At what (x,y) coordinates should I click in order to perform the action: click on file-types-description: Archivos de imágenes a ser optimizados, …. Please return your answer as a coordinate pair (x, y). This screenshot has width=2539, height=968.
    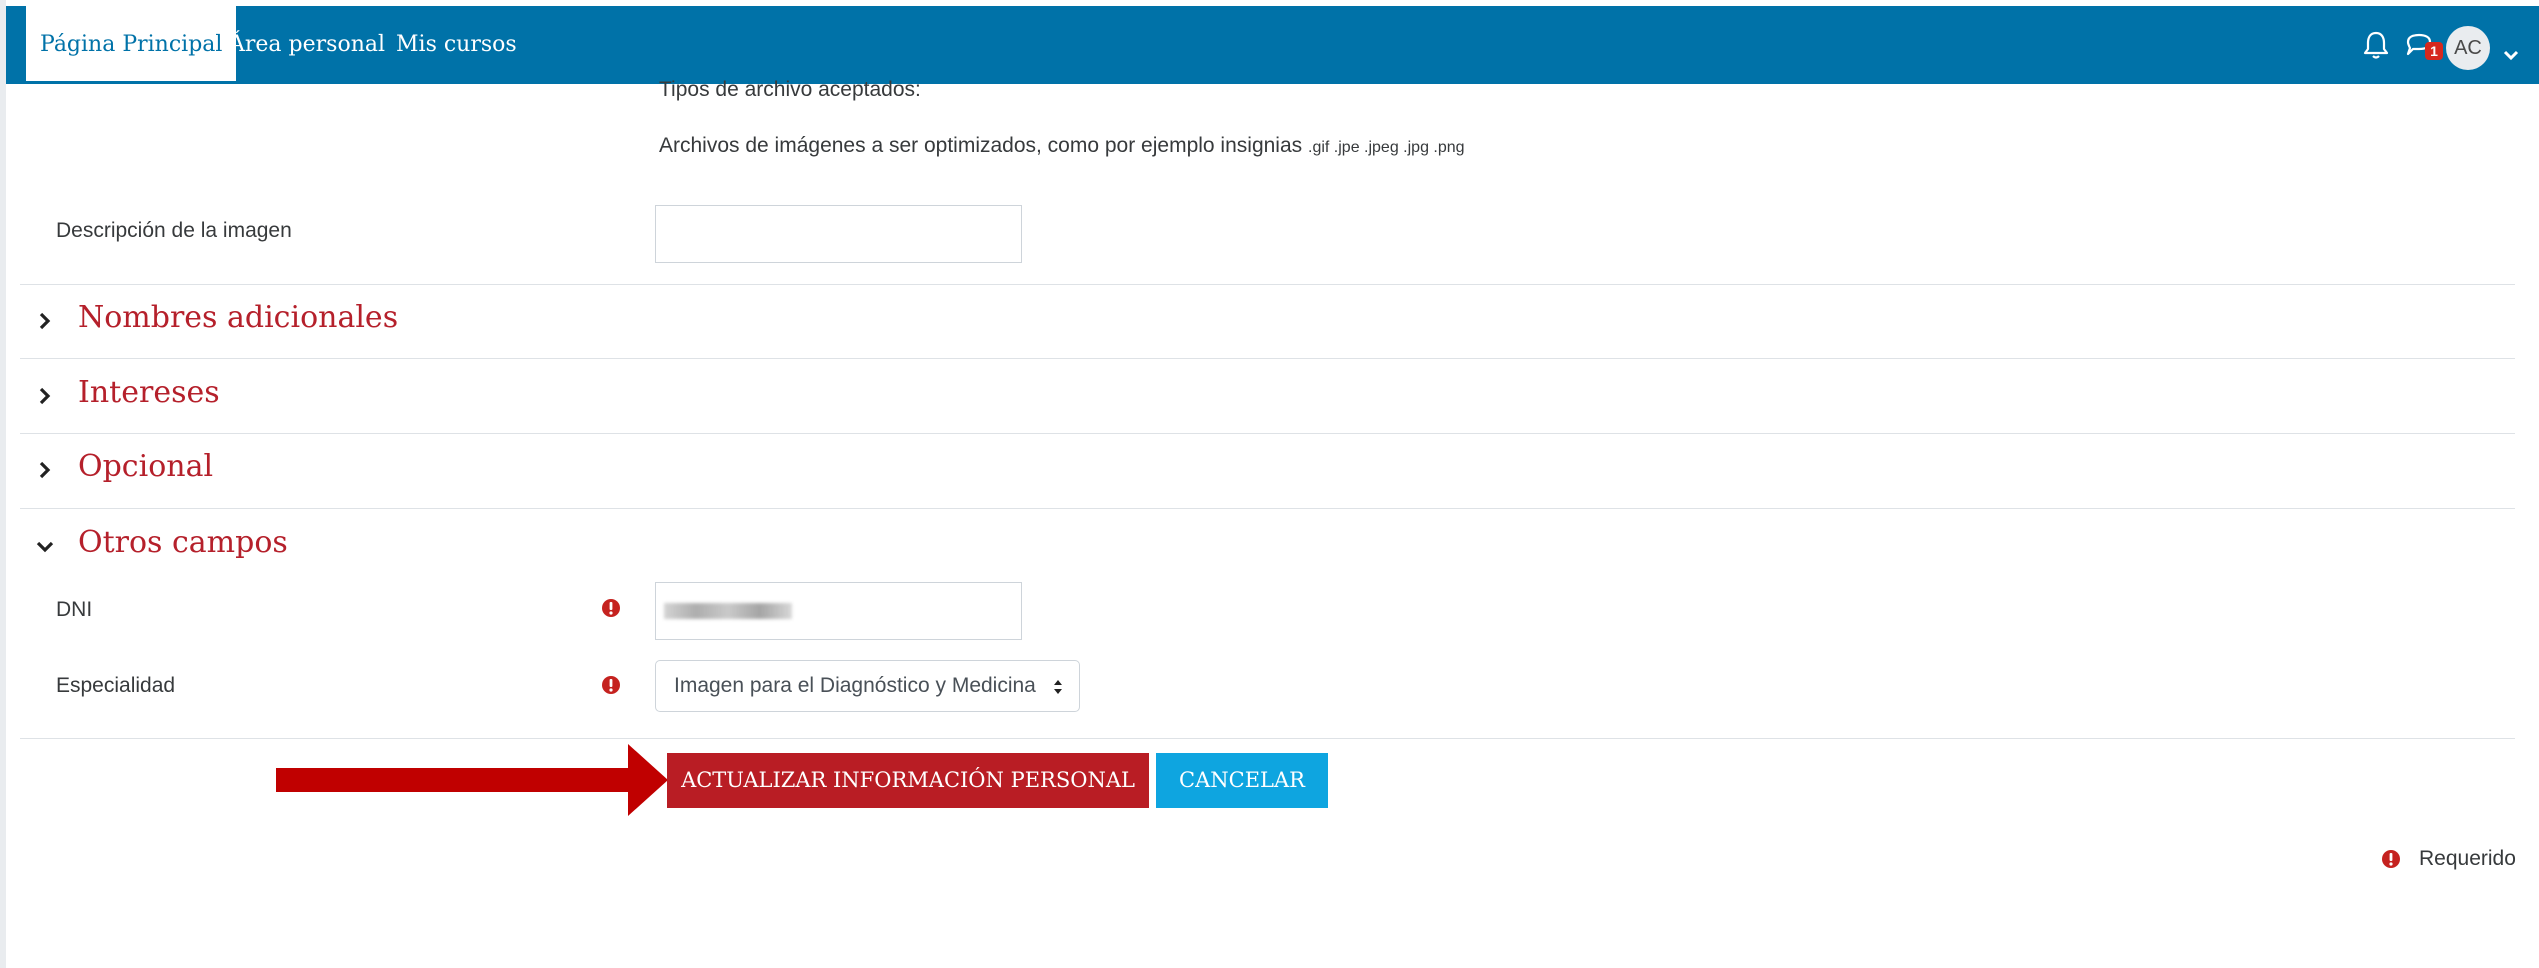
    Looking at the image, I should click on (1062, 146).